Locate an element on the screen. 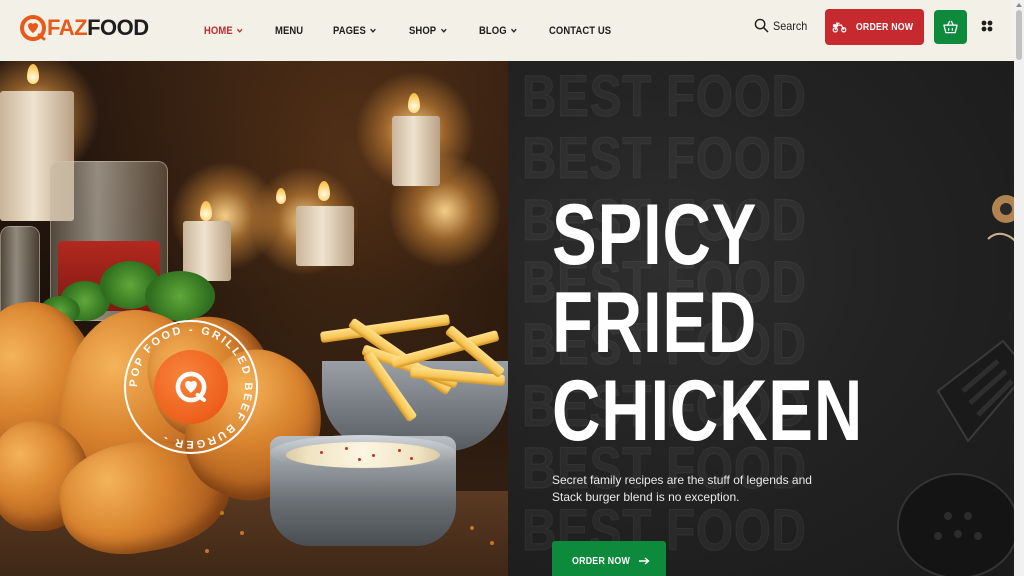 This screenshot has height=576, width=1024. nav-item-pages: PAGES is located at coordinates (355, 31).